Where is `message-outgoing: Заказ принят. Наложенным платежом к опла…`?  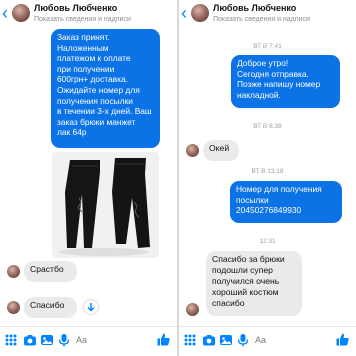
message-outgoing: Заказ принят. Наложенным платежом к опла… is located at coordinates (105, 88).